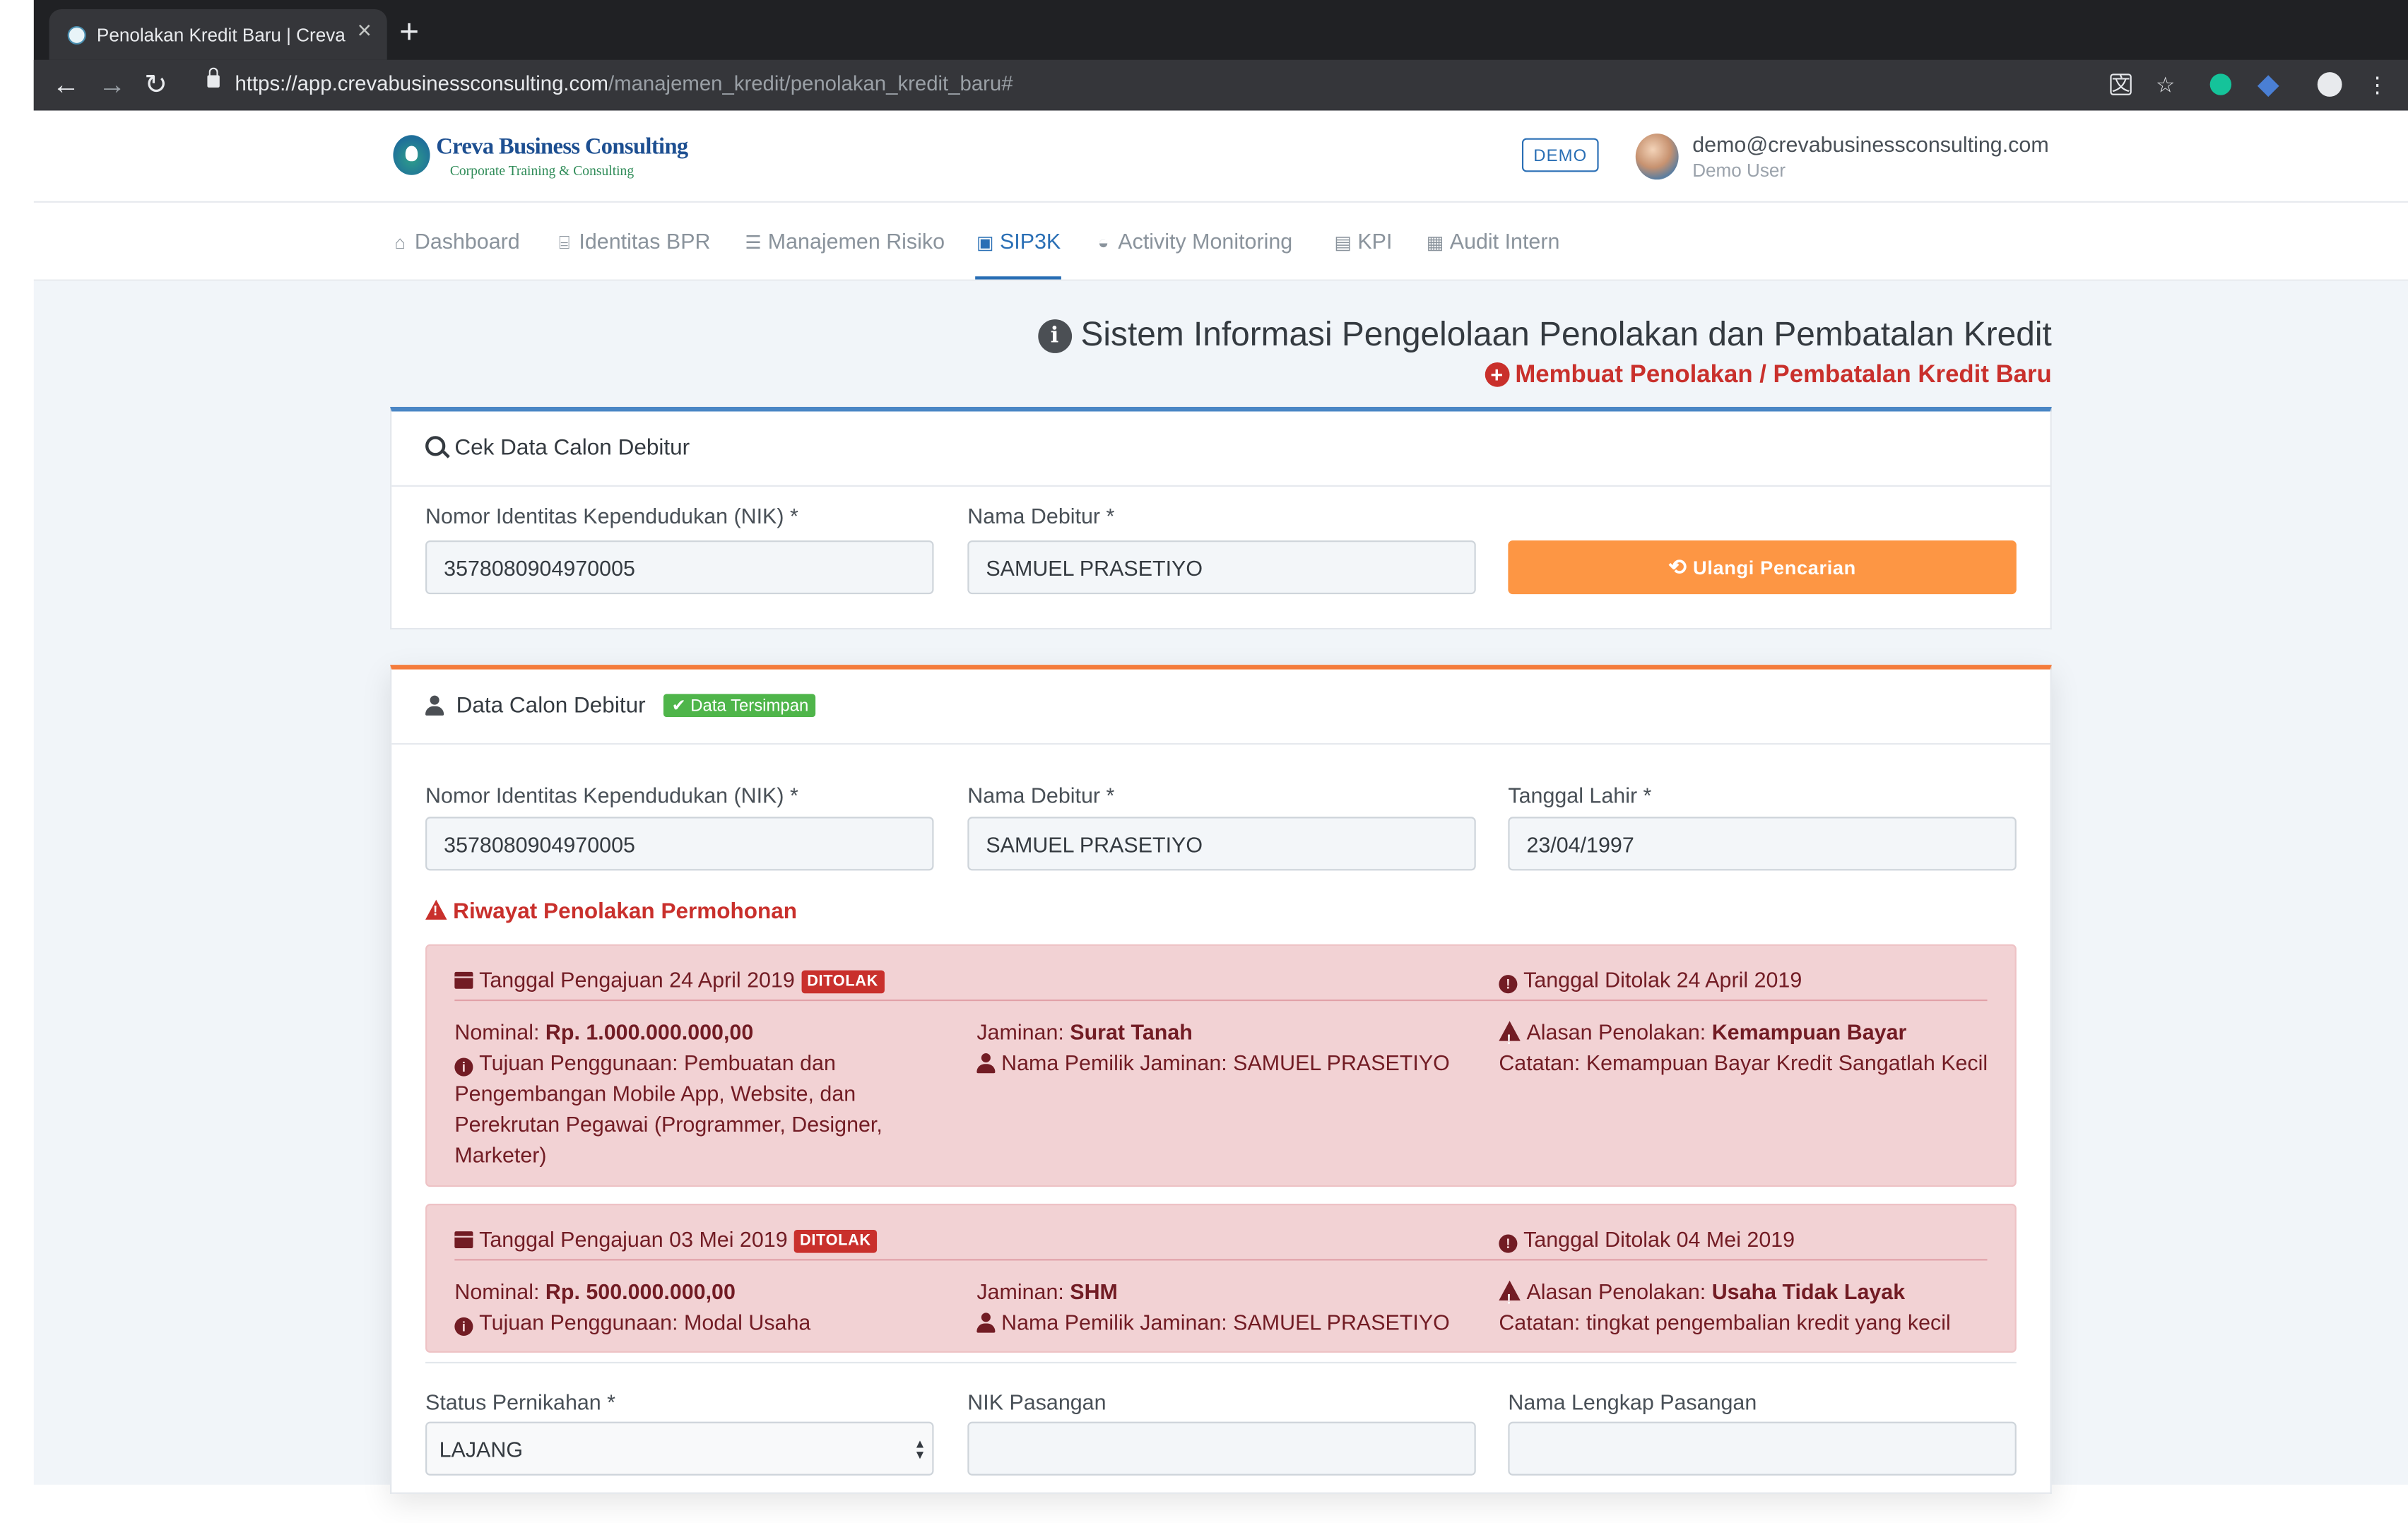 The height and width of the screenshot is (1523, 2408). Describe the element at coordinates (2268, 85) in the screenshot. I see `extension-icon` at that location.